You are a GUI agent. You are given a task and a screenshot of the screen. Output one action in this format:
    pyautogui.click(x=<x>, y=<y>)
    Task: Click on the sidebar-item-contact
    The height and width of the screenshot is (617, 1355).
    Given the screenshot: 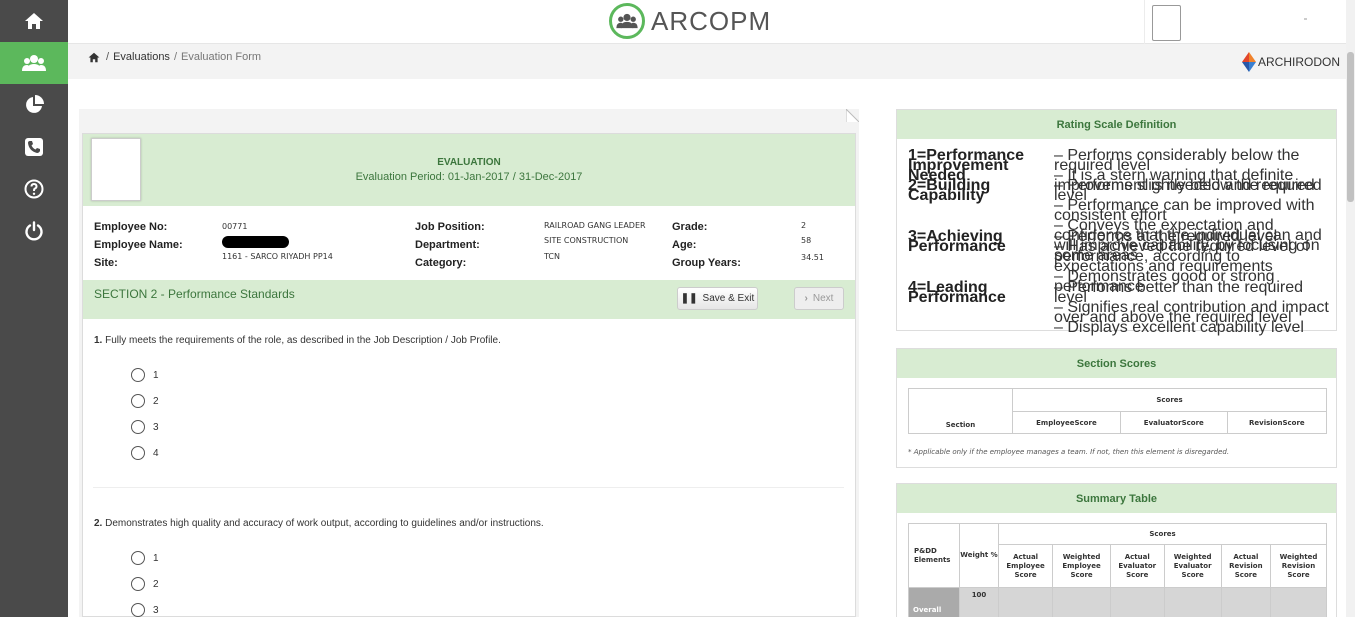 What is the action you would take?
    pyautogui.click(x=34, y=147)
    